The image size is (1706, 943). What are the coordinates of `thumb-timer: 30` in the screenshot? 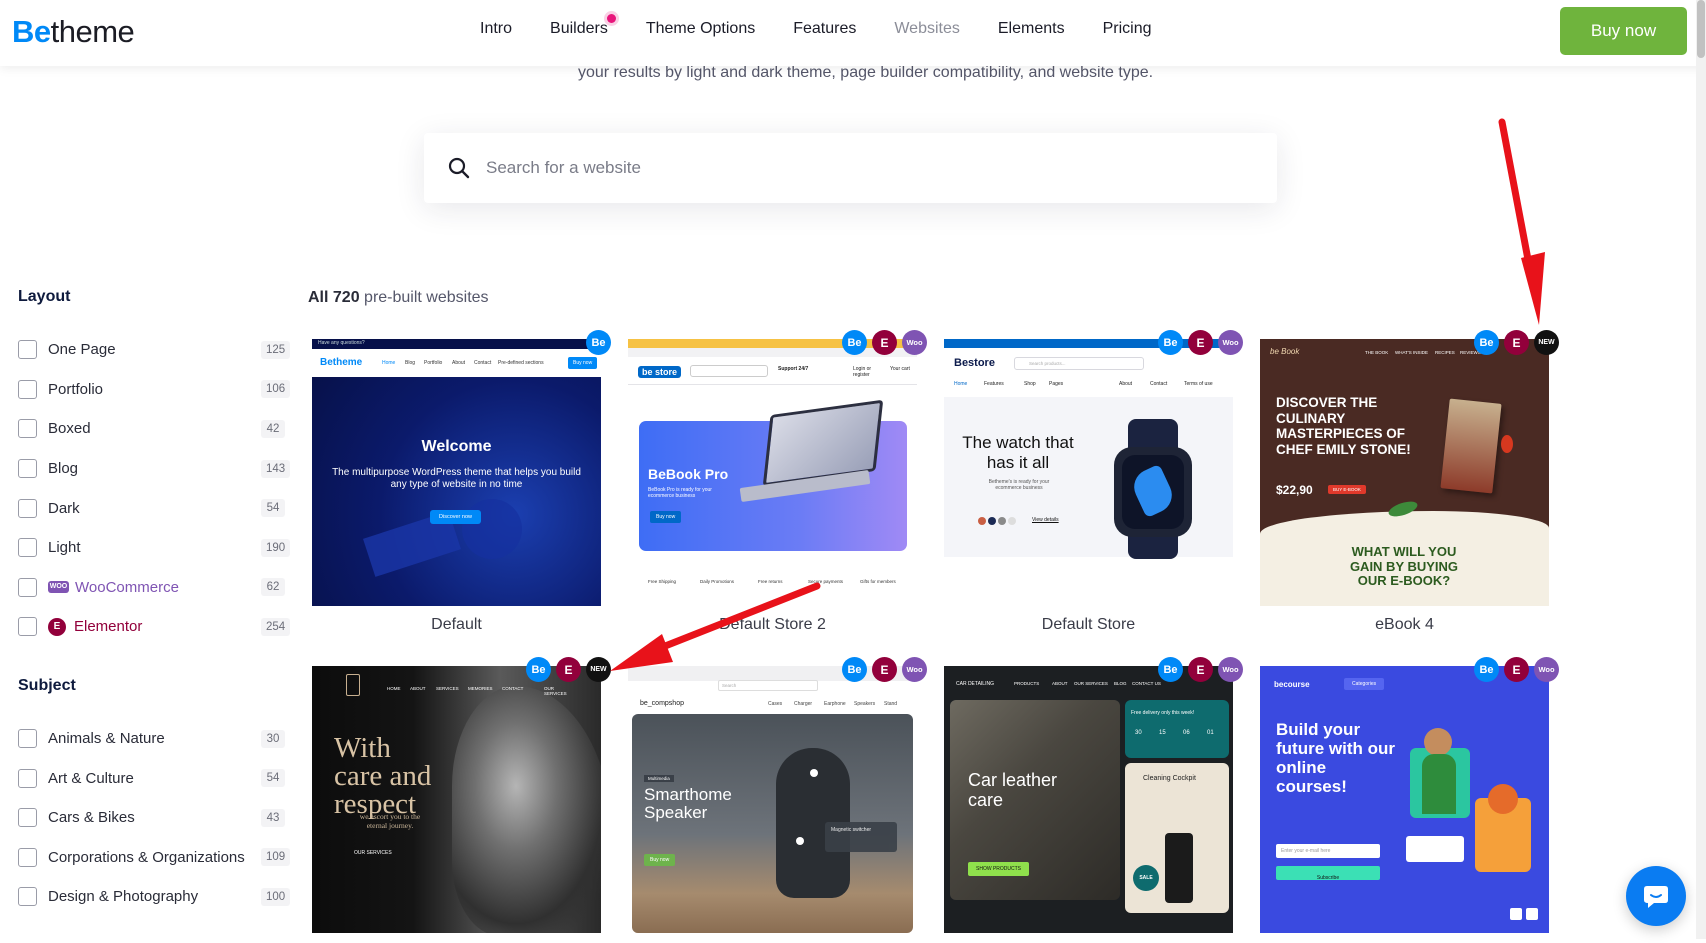 It's located at (1138, 733).